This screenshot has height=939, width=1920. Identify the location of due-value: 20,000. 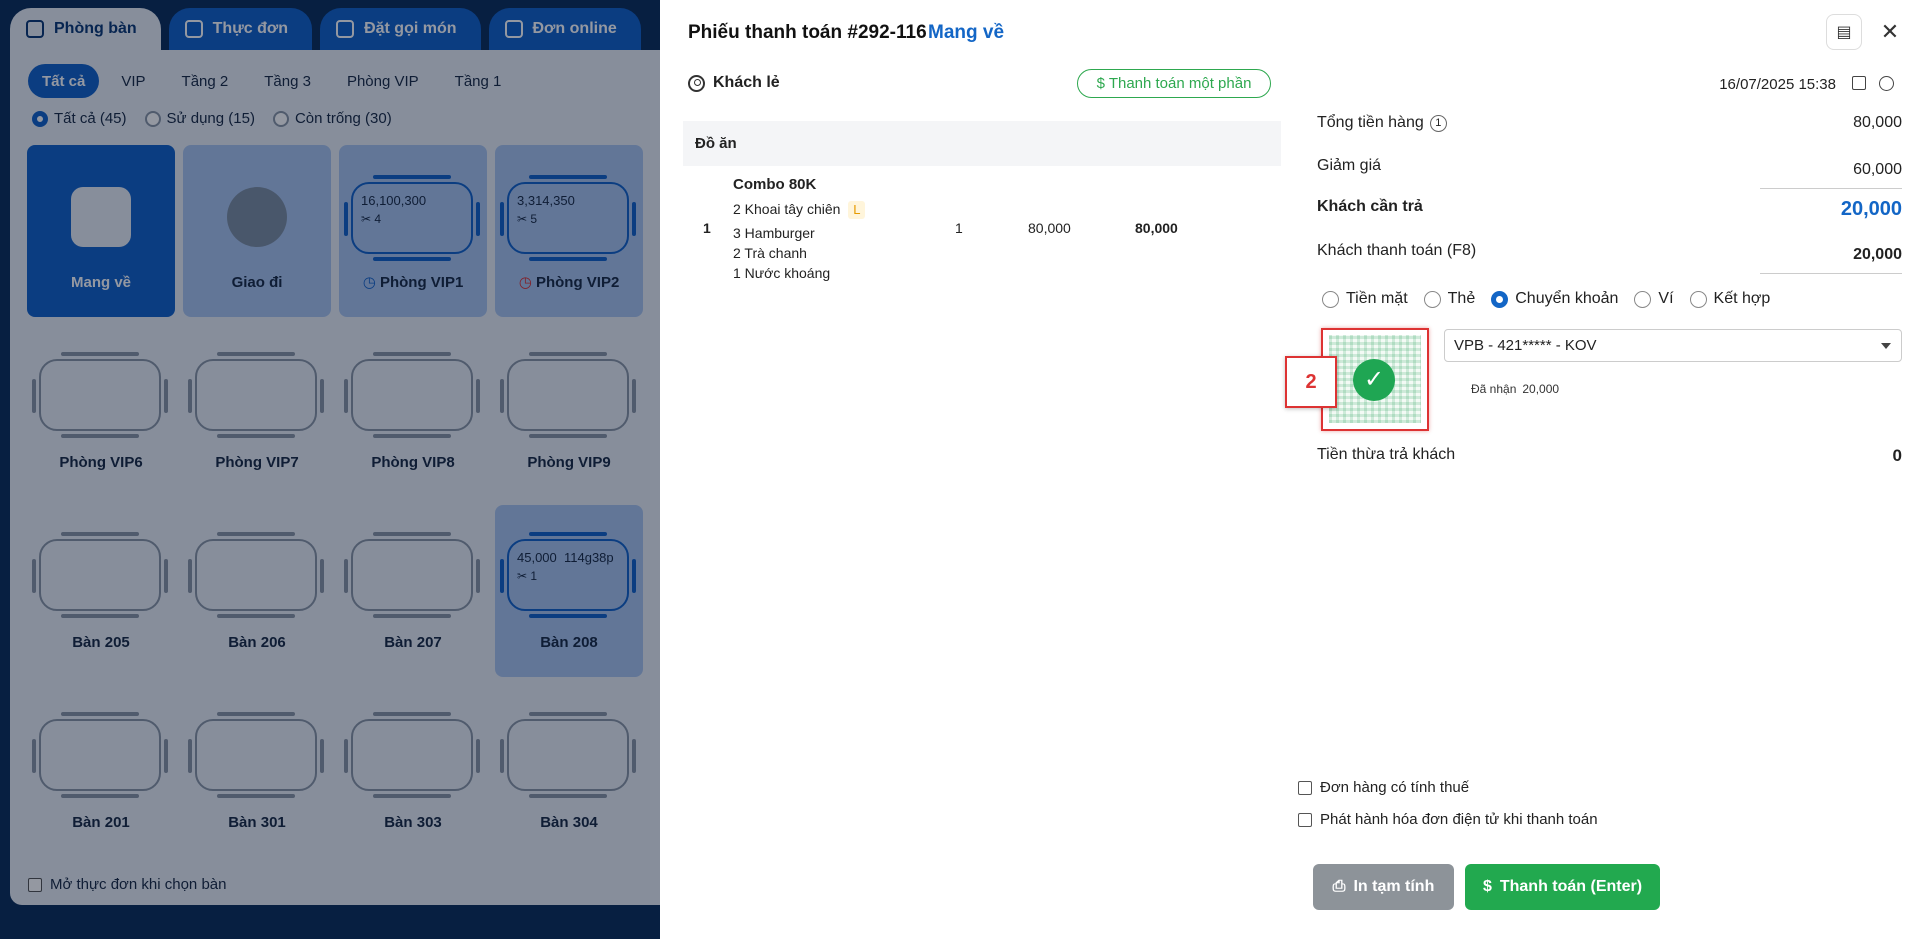
(1871, 209).